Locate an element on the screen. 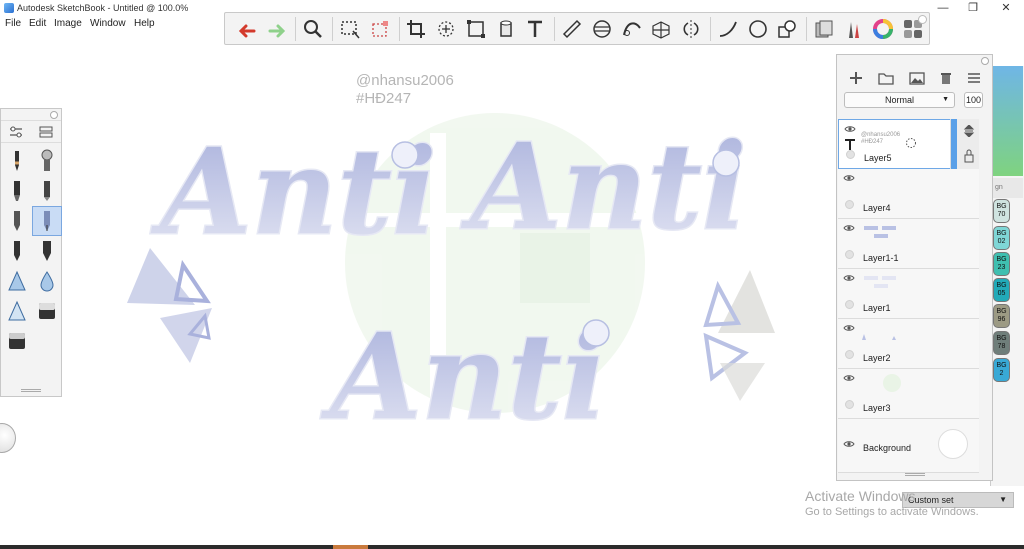  redo-icon is located at coordinates (277, 29).